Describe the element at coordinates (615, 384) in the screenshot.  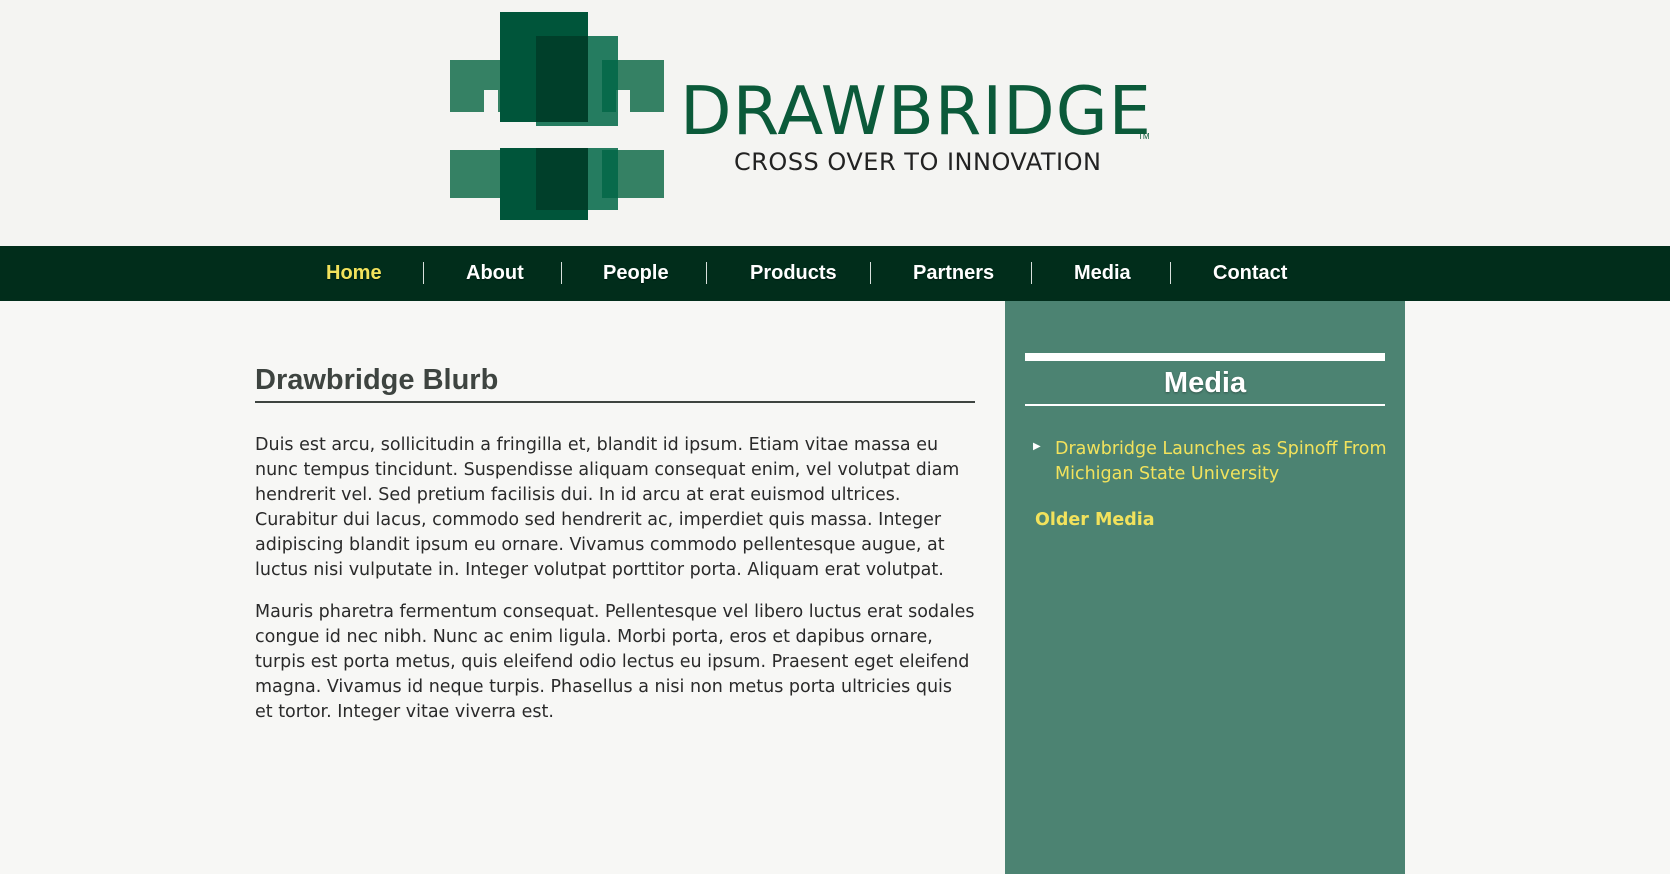
I see `page-title: Drawbridge Blurb` at that location.